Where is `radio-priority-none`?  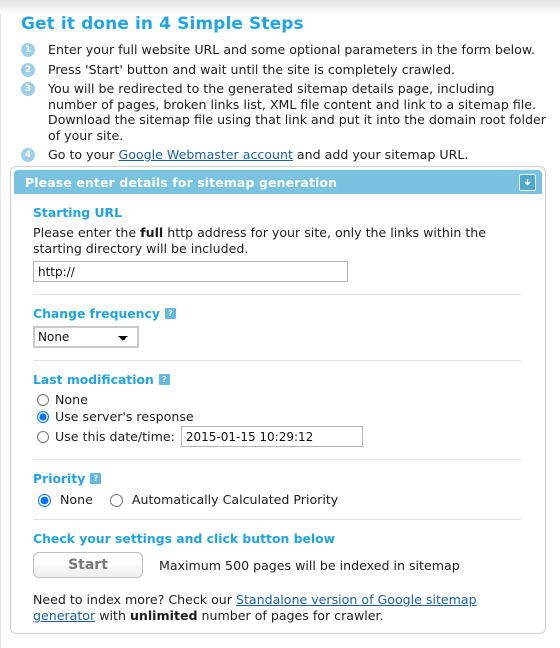 radio-priority-none is located at coordinates (44, 500).